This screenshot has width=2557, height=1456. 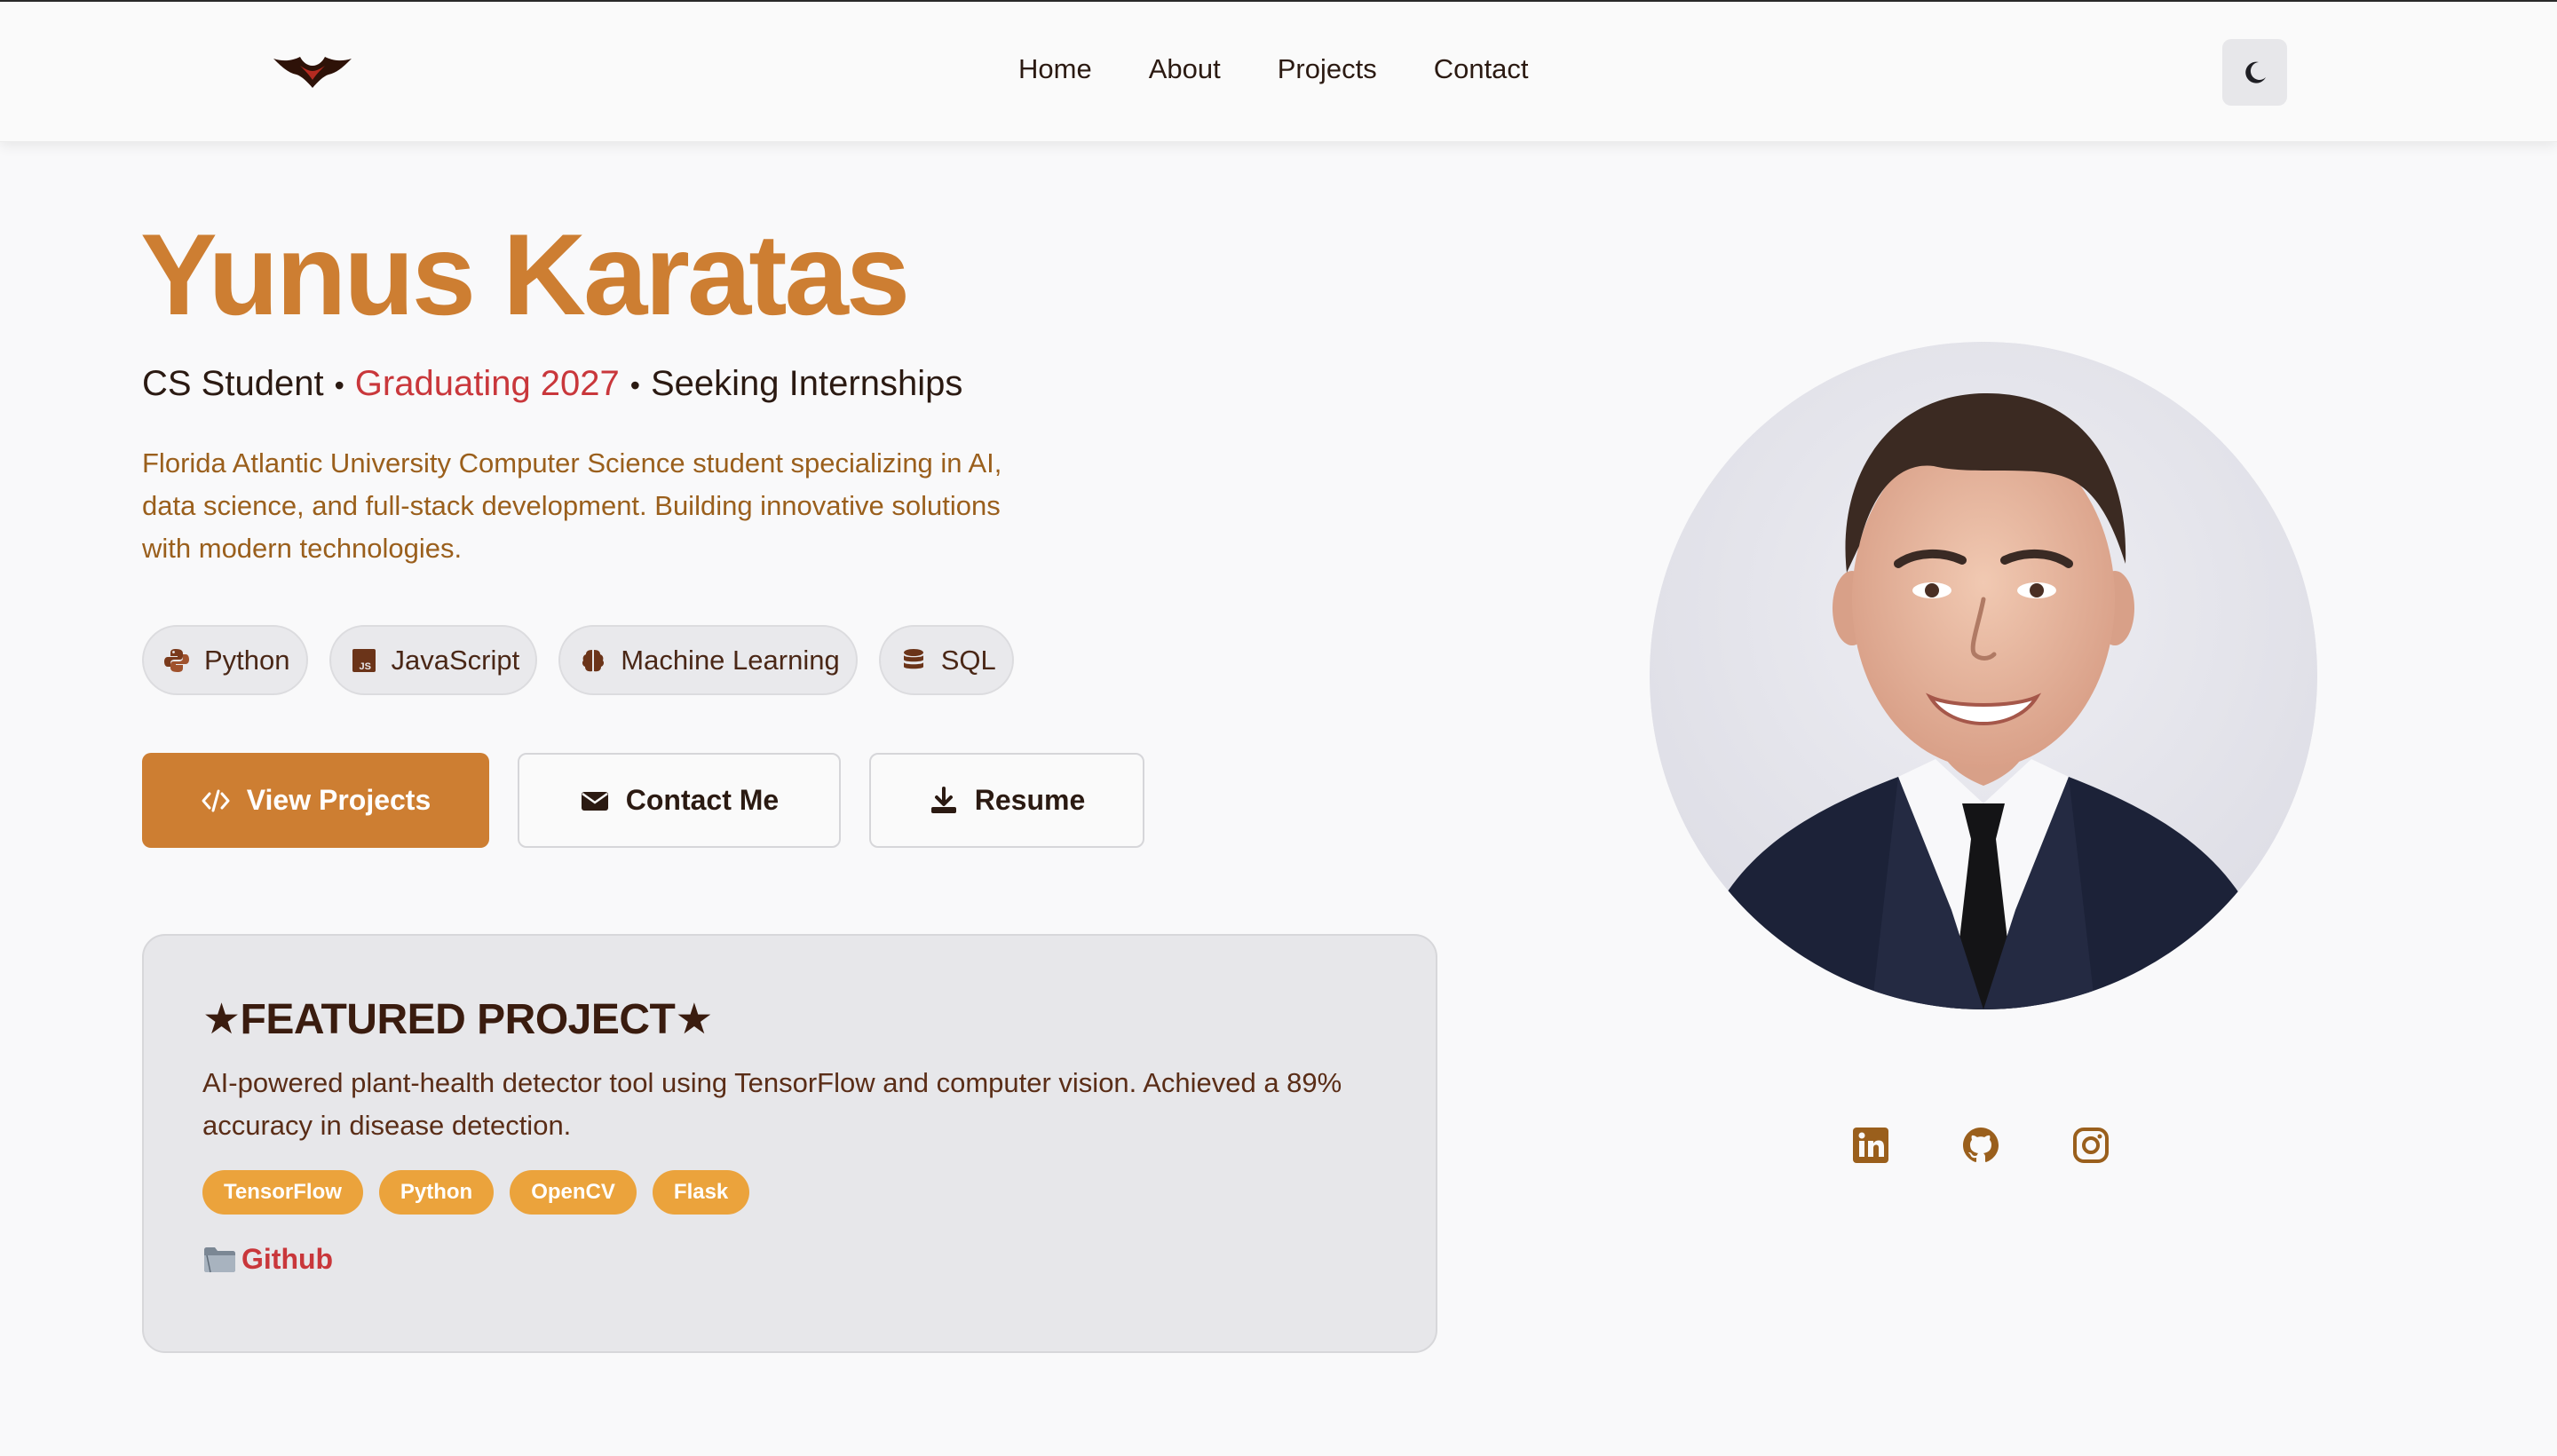 What do you see at coordinates (216, 800) in the screenshot?
I see `code-icon` at bounding box center [216, 800].